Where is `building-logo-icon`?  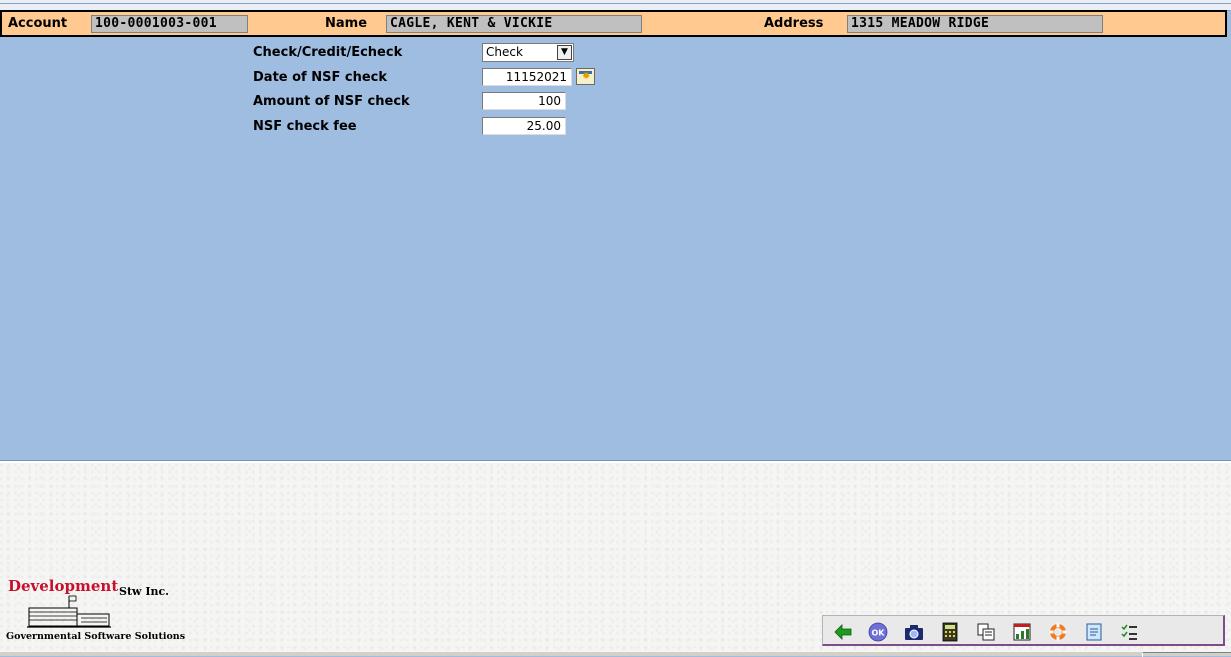
building-logo-icon is located at coordinates (69, 611).